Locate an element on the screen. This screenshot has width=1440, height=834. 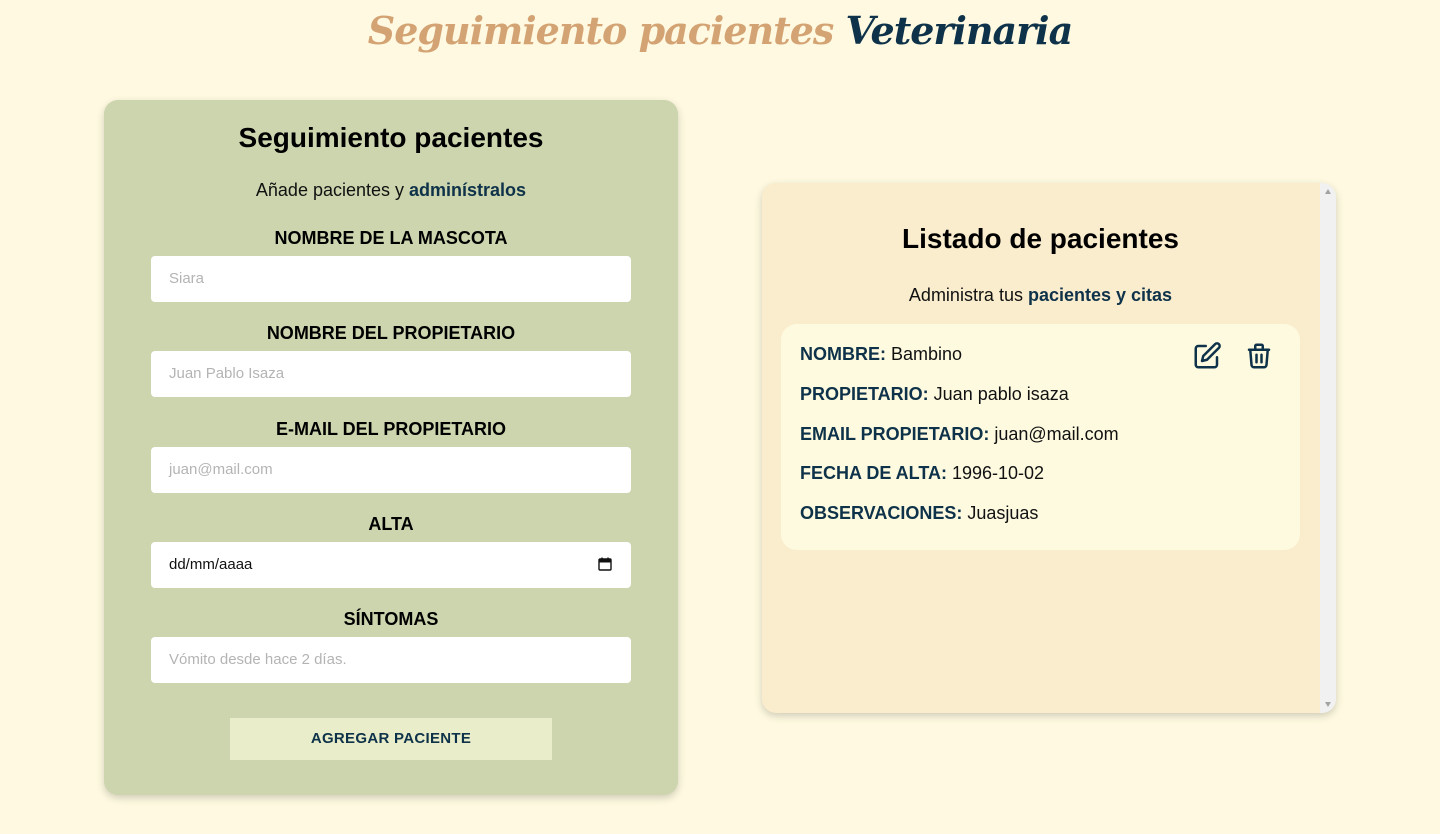
patient-row-email: EMAIL PROPIETARIO: juan@mail.com is located at coordinates (959, 434).